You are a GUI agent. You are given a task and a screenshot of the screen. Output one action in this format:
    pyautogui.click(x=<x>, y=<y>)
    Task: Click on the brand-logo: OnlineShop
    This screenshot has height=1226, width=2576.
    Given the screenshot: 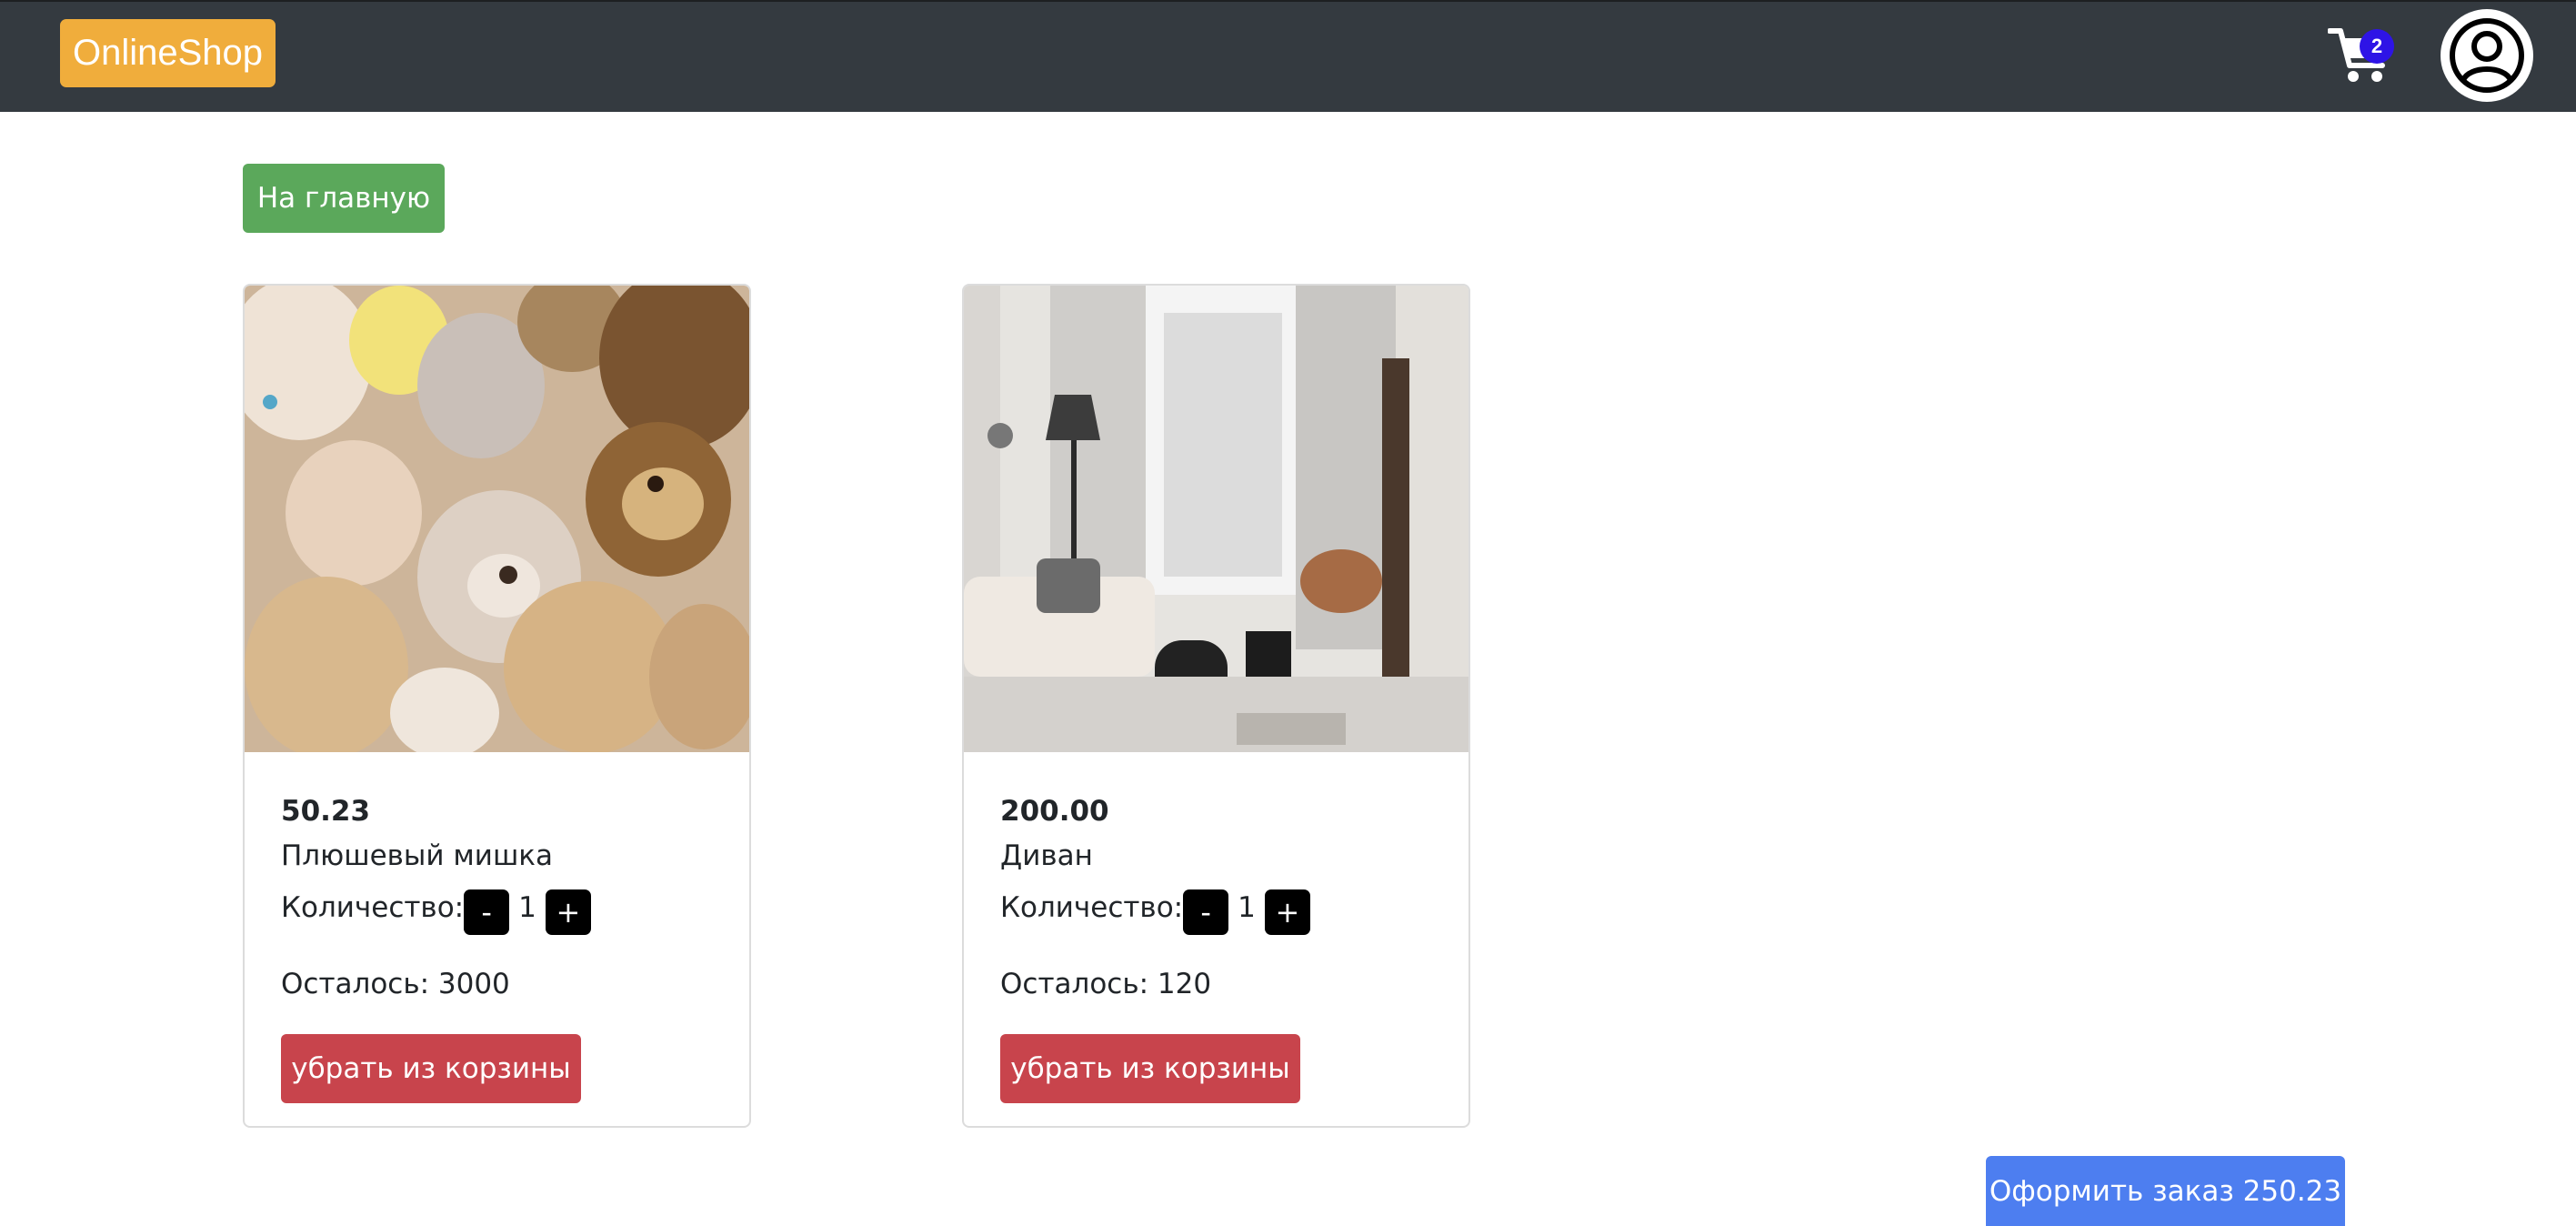 What is the action you would take?
    pyautogui.click(x=168, y=53)
    